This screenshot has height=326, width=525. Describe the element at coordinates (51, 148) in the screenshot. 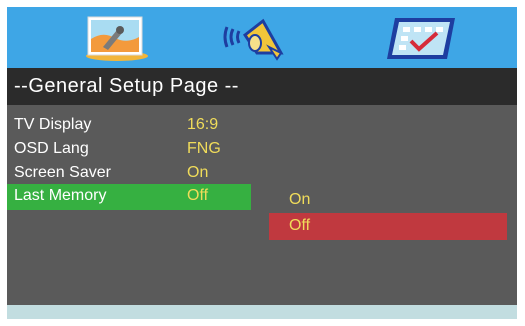

I see `menu-item-label: OSD Lang` at that location.